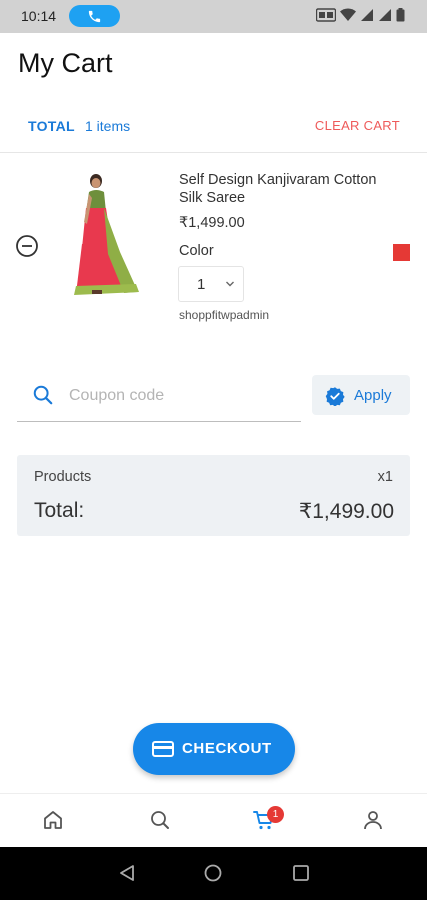 The width and height of the screenshot is (427, 900). I want to click on credit-card-icon, so click(163, 749).